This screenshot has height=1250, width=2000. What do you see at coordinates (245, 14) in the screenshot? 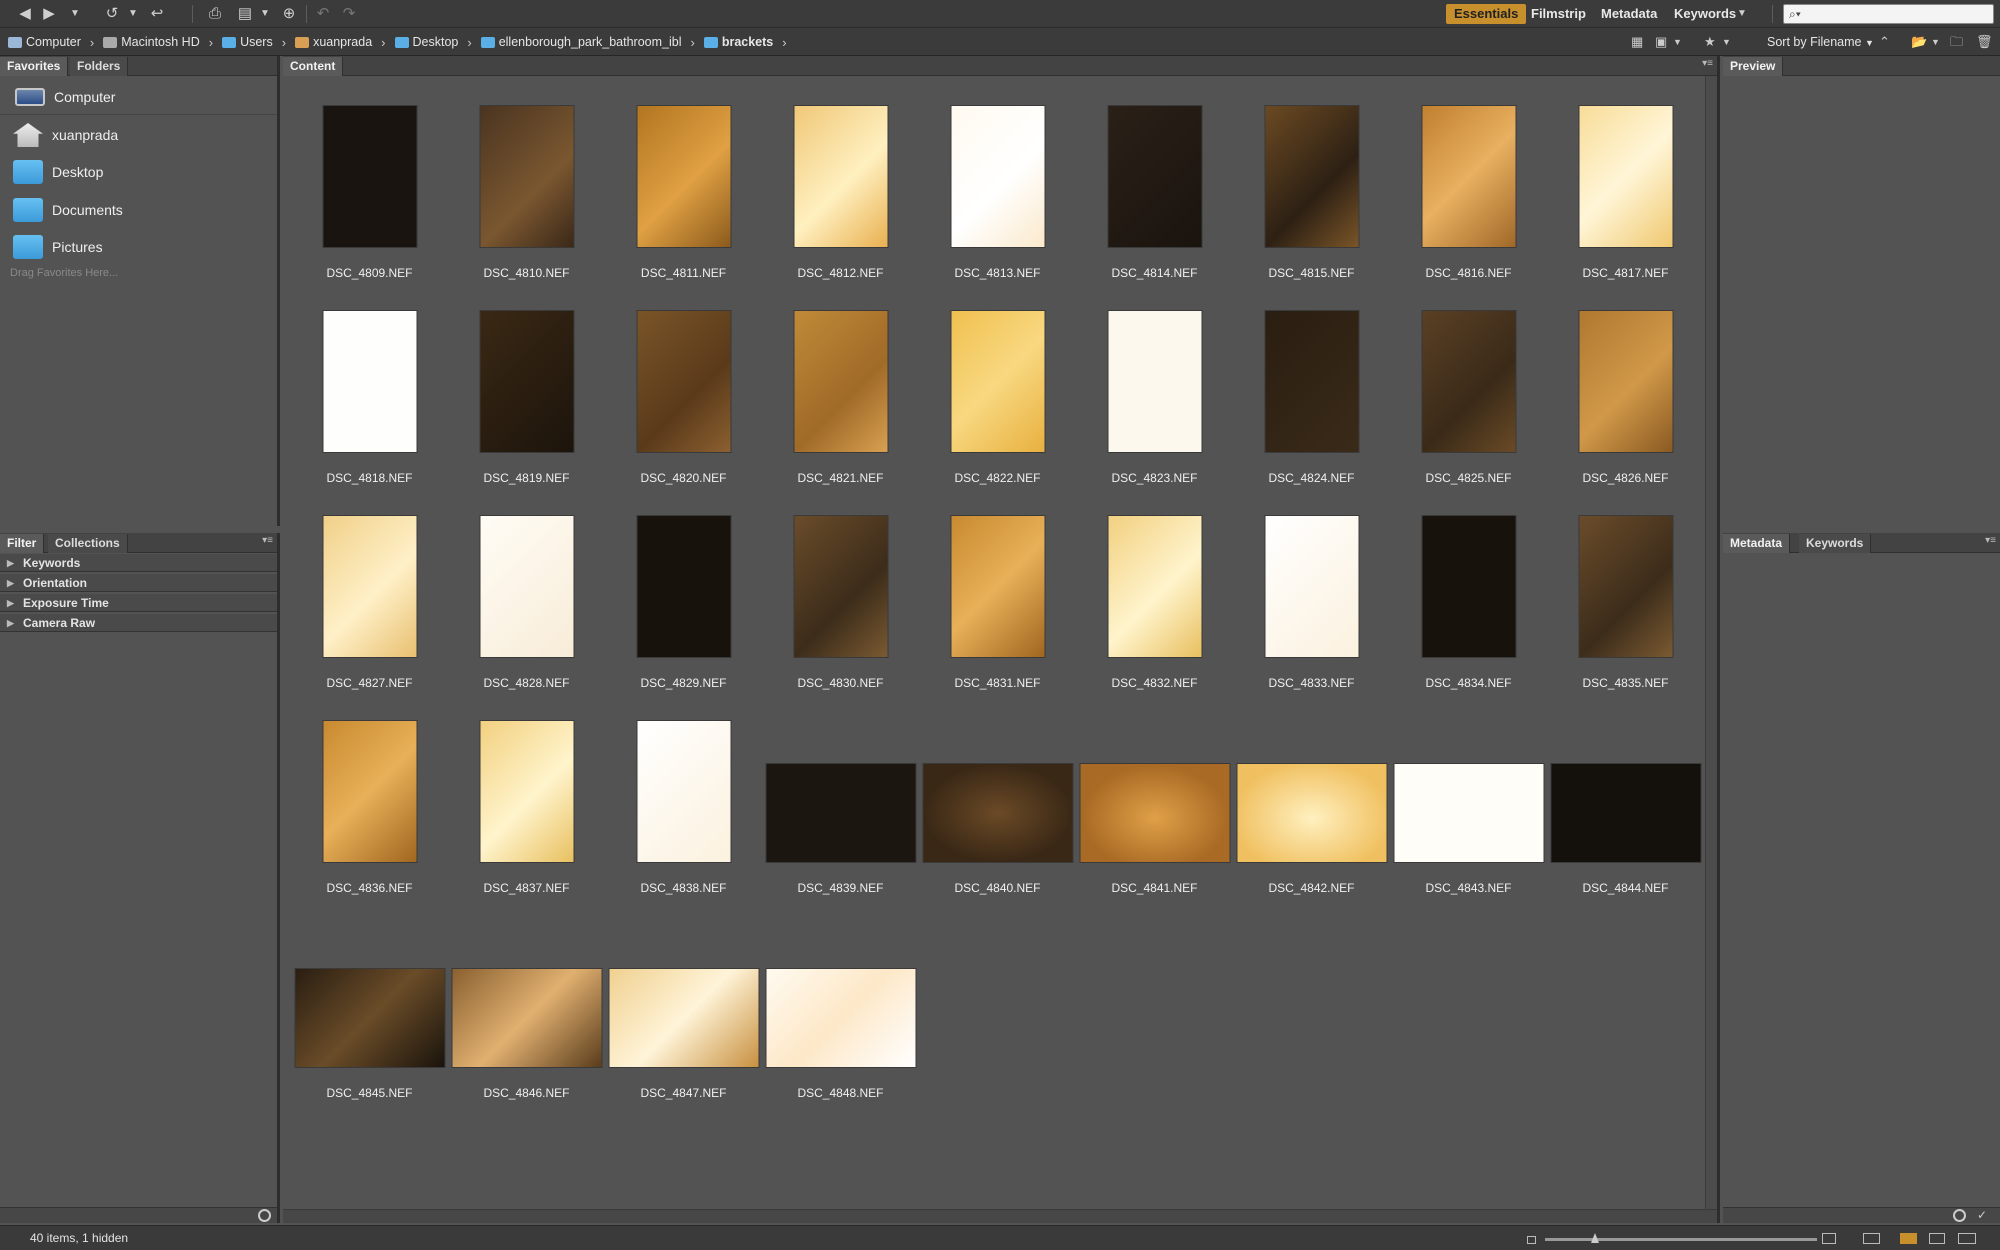
I see `refine-icon: ▤` at bounding box center [245, 14].